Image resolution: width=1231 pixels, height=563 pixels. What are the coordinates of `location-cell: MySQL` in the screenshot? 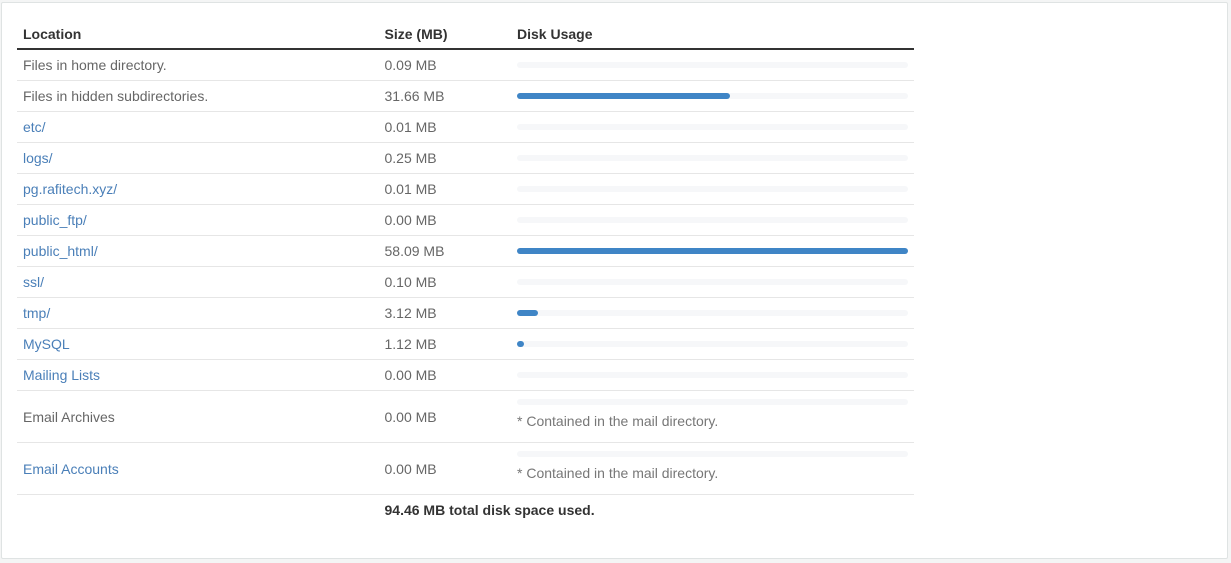 It's located at (198, 344).